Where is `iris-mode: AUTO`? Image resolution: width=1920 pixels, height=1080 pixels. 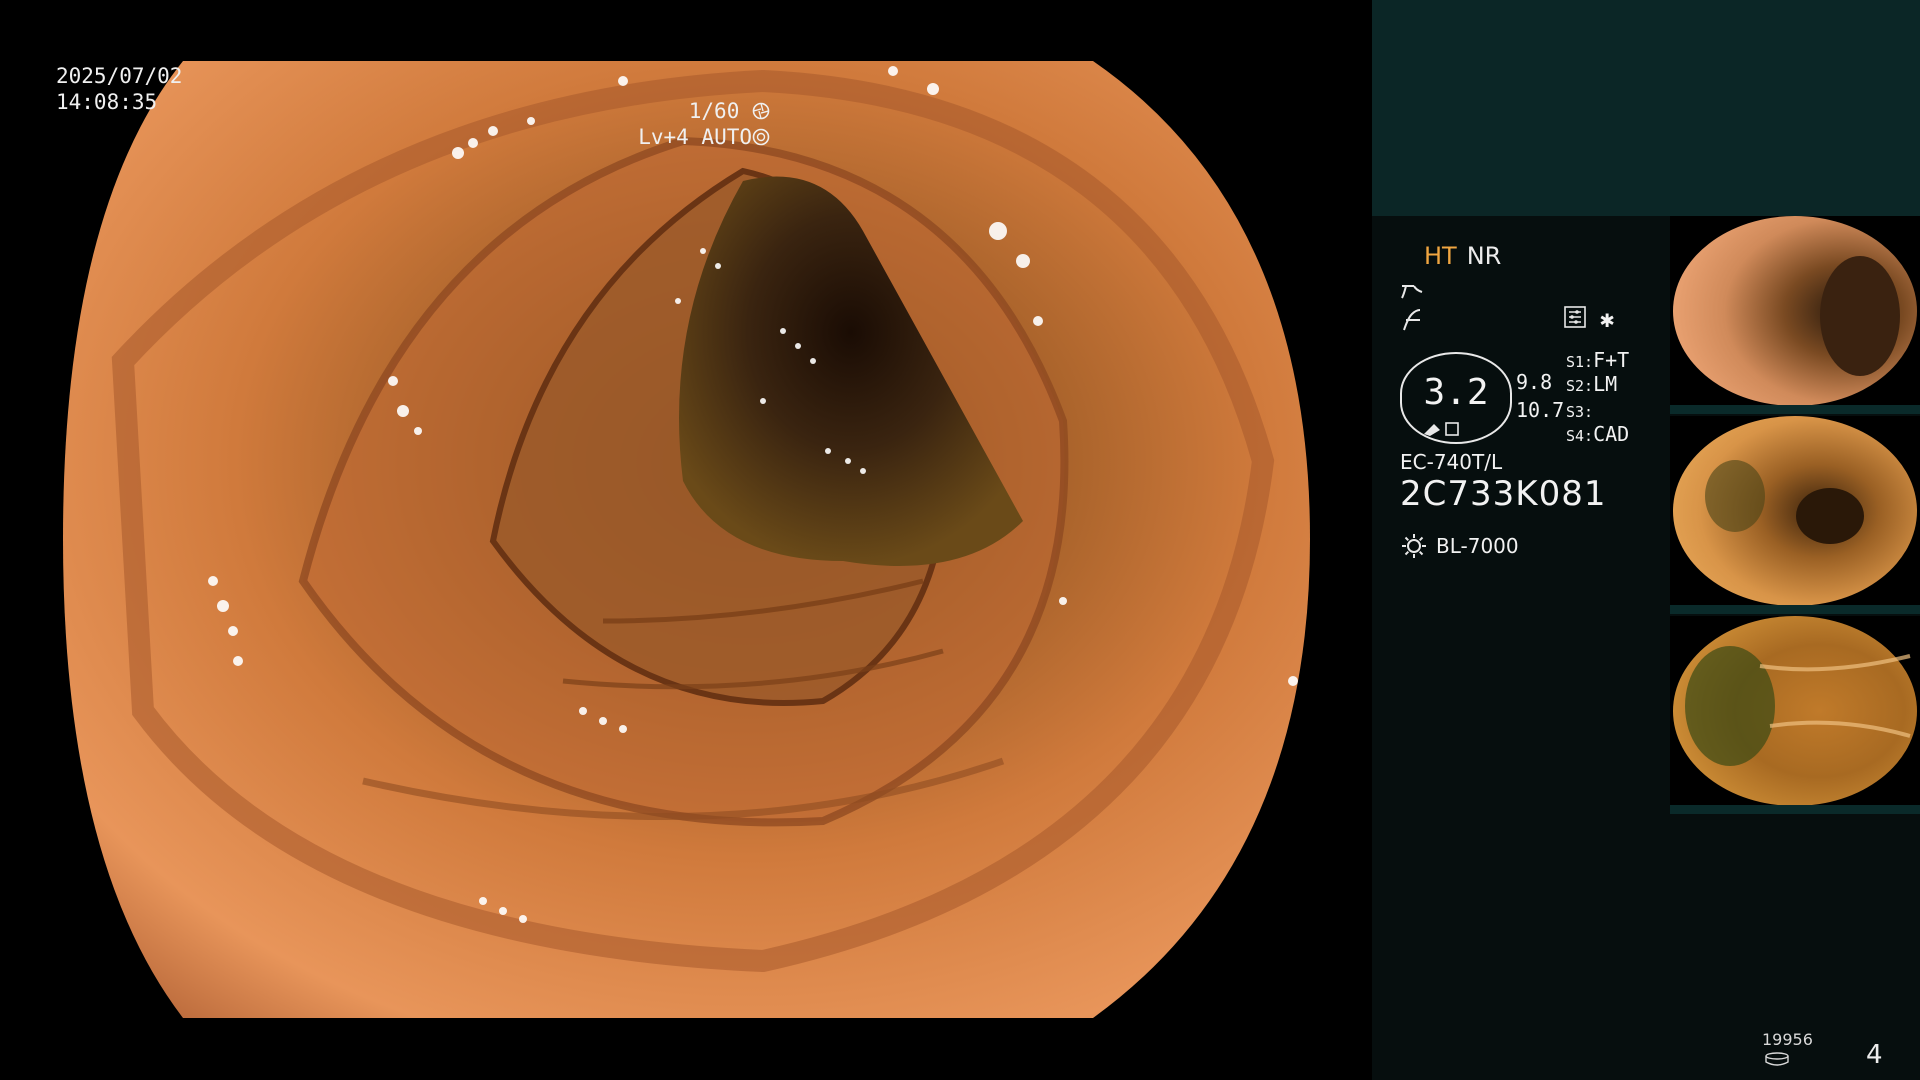 iris-mode: AUTO is located at coordinates (726, 137).